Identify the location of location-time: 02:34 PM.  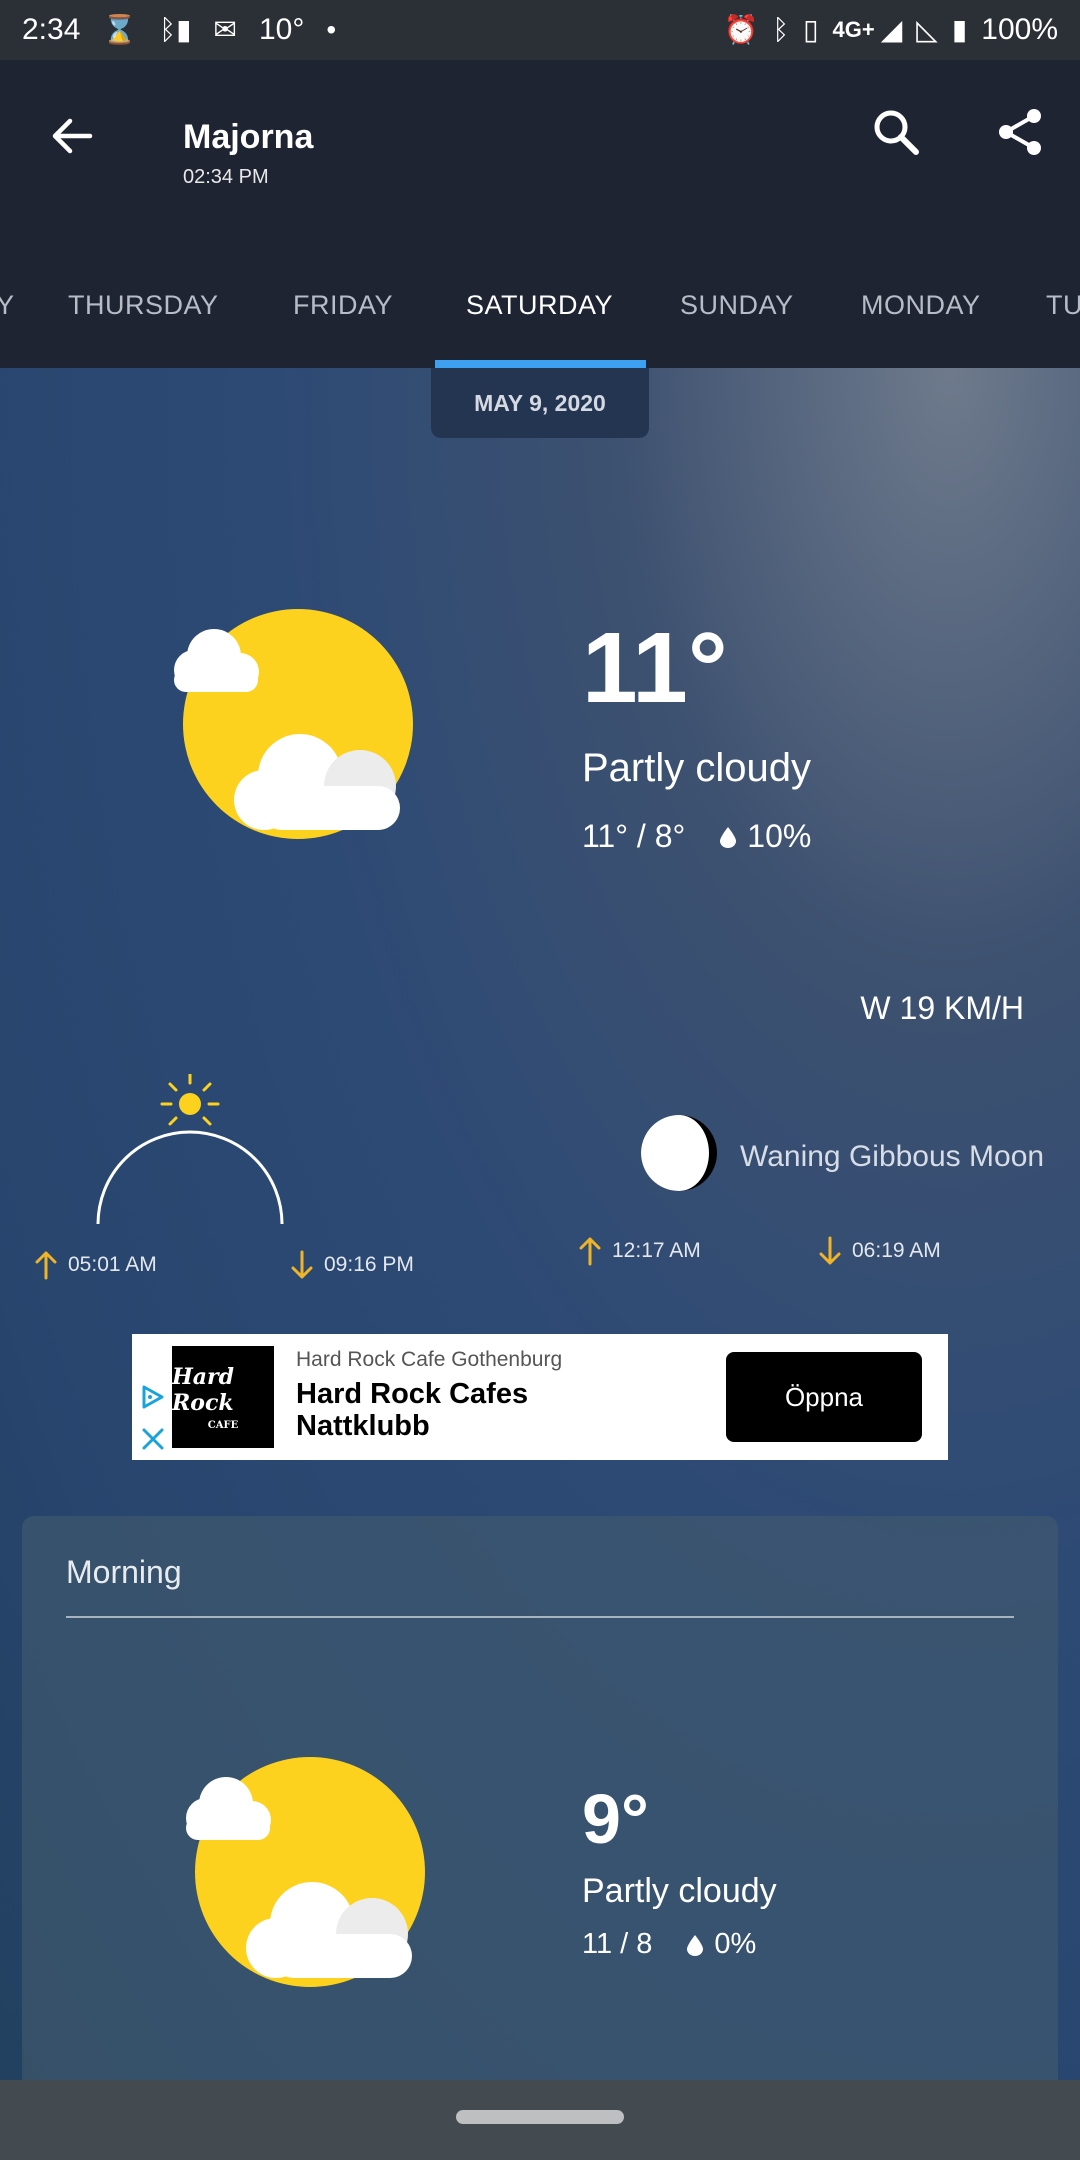
(226, 177).